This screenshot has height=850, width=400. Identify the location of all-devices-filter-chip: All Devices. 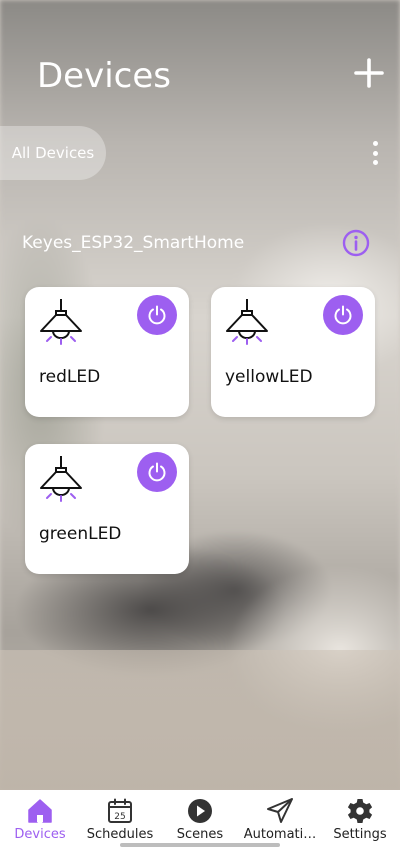
(53, 153).